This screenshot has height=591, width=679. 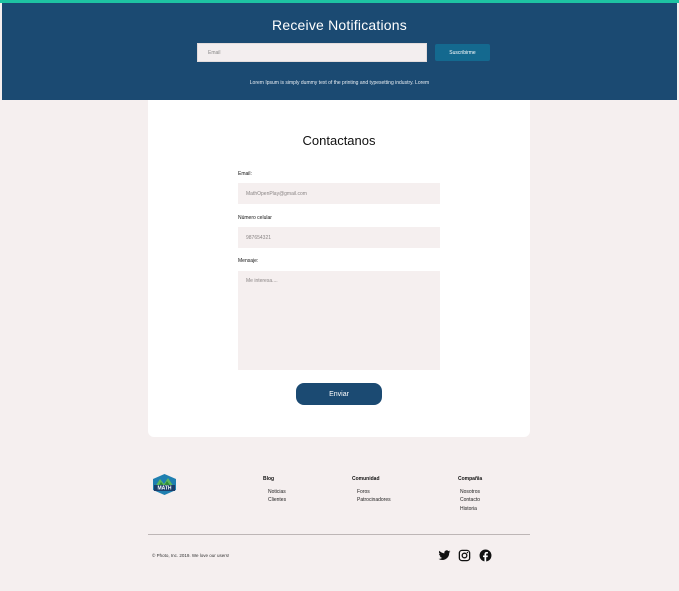 What do you see at coordinates (277, 492) in the screenshot?
I see `footer-link-noticias: Noticias` at bounding box center [277, 492].